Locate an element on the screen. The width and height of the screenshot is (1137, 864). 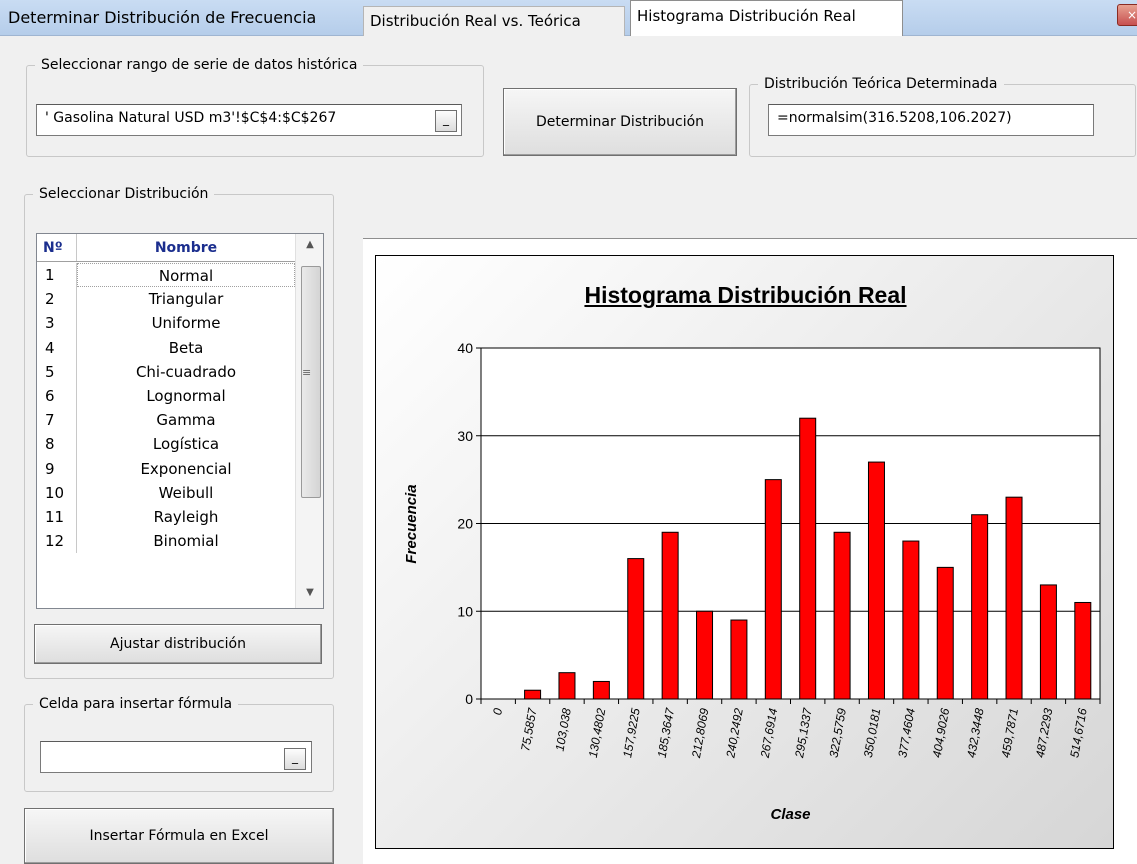
list-item: 12 Binomial is located at coordinates (166, 541).